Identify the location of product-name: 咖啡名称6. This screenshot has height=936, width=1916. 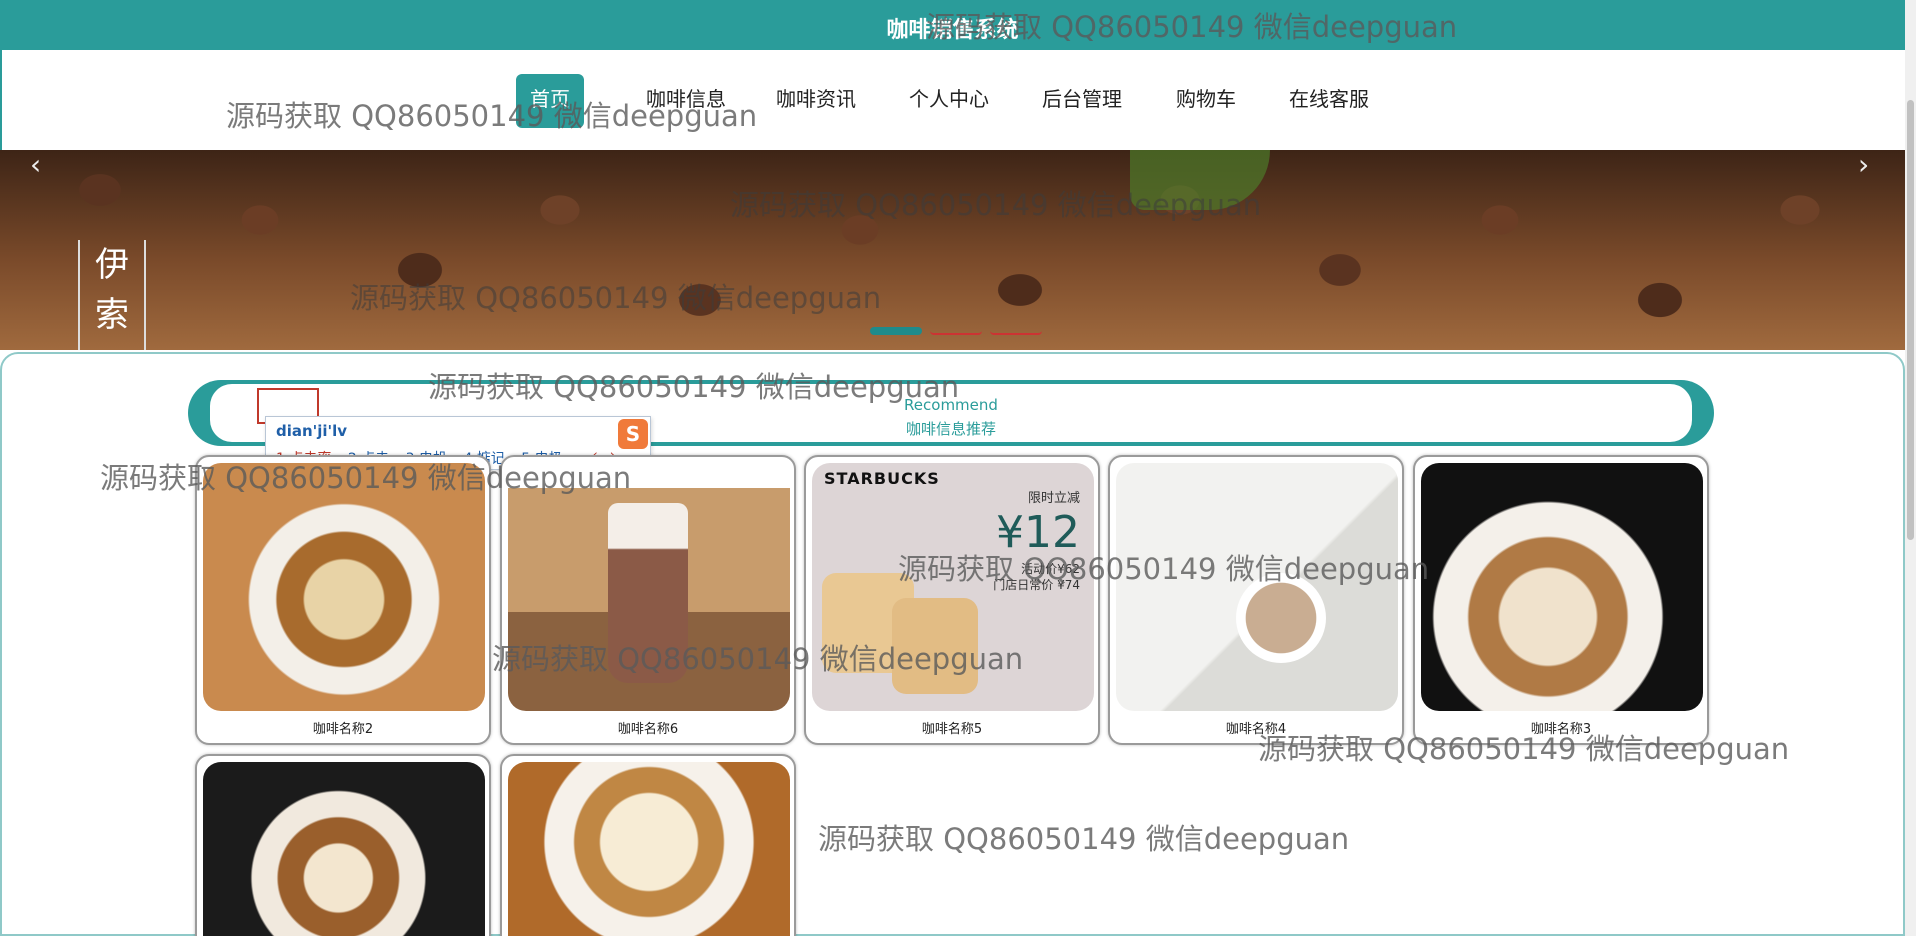
(648, 729).